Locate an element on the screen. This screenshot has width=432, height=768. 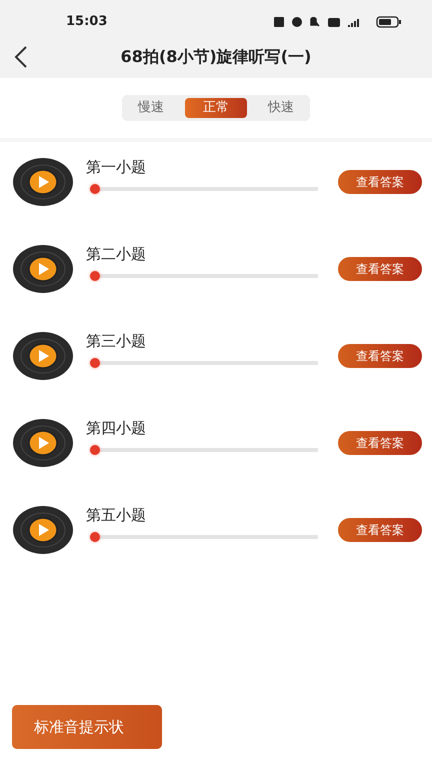
battery-icon is located at coordinates (389, 22).